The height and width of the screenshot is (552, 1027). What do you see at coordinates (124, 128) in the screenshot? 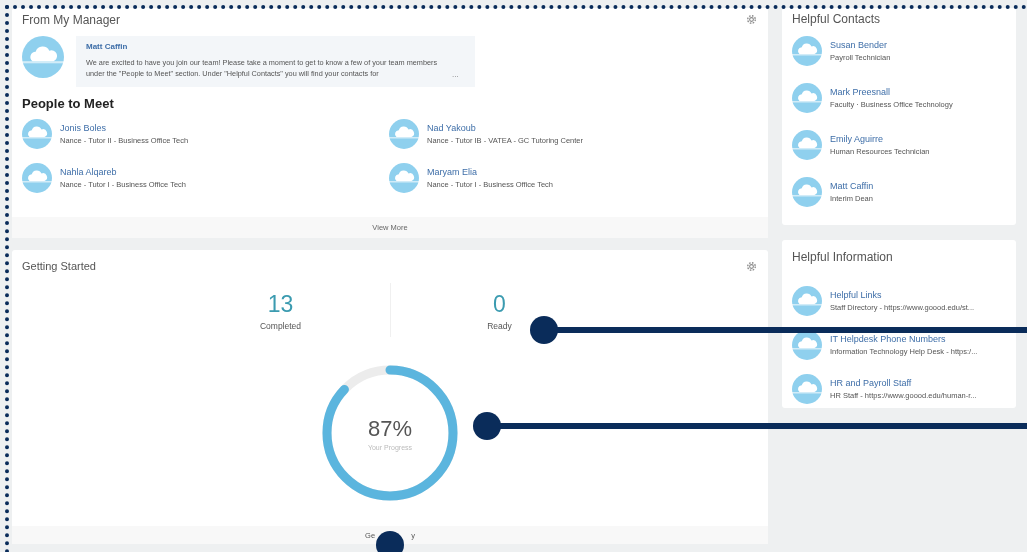
I see `person-name: Jonis Boles` at bounding box center [124, 128].